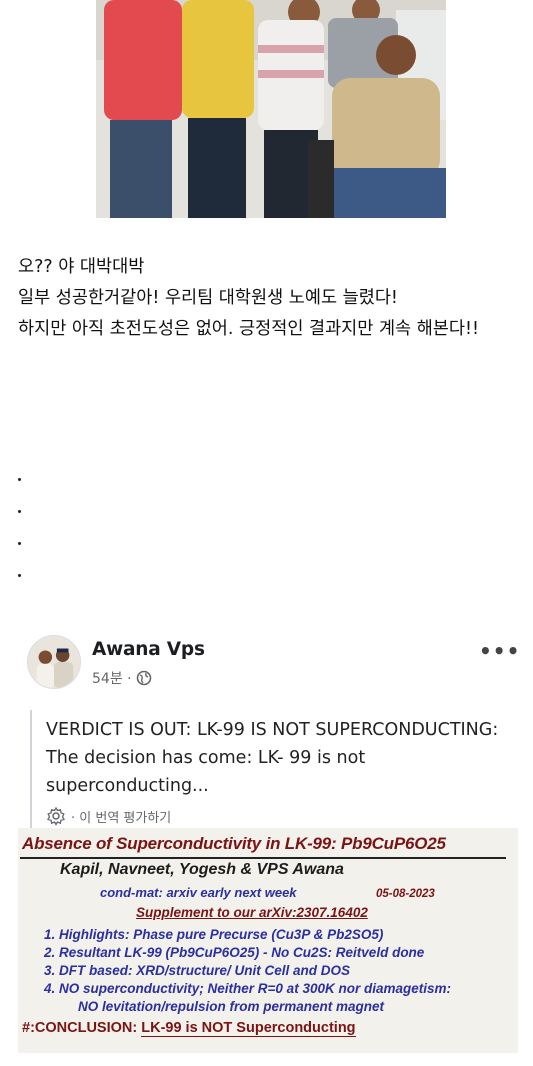 The width and height of the screenshot is (533, 1066). What do you see at coordinates (273, 665) in the screenshot?
I see `post-header: Awana Vps 54분 · •••` at bounding box center [273, 665].